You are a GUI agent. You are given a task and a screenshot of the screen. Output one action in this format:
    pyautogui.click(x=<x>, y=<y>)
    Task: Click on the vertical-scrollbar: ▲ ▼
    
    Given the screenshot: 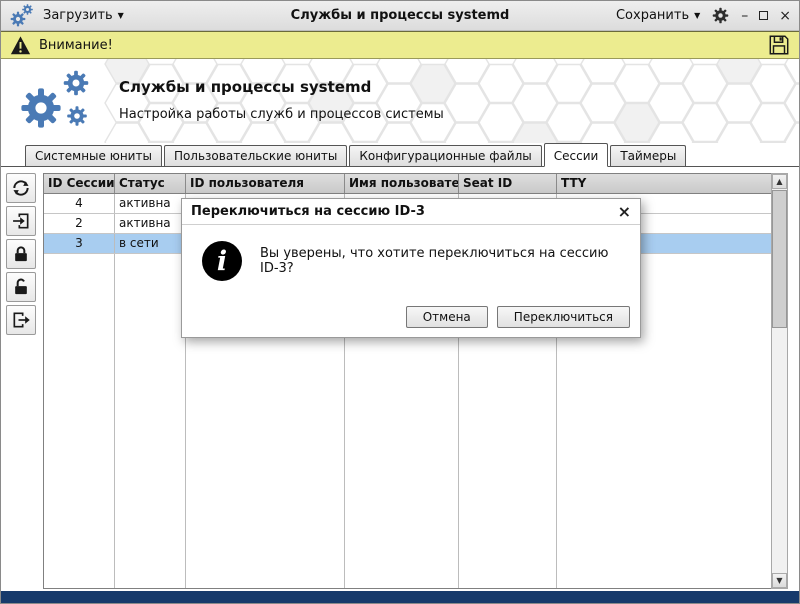 What is the action you would take?
    pyautogui.click(x=779, y=381)
    